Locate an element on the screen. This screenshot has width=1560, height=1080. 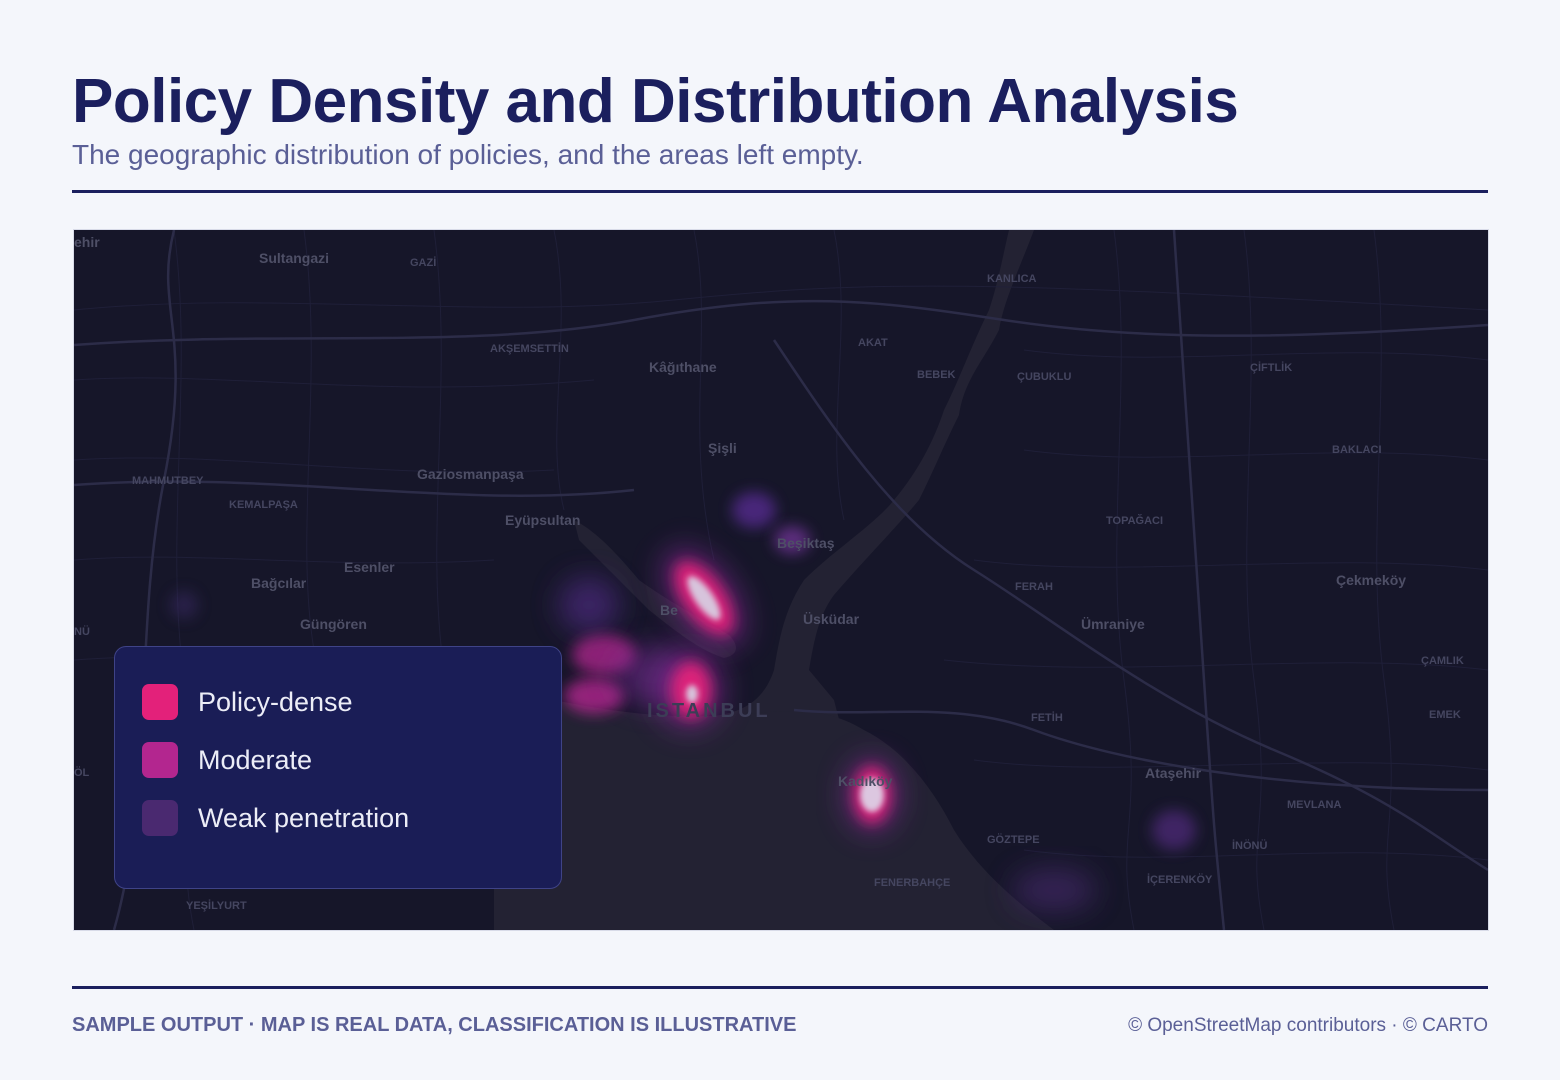
legend-swatch-moderate is located at coordinates (160, 760).